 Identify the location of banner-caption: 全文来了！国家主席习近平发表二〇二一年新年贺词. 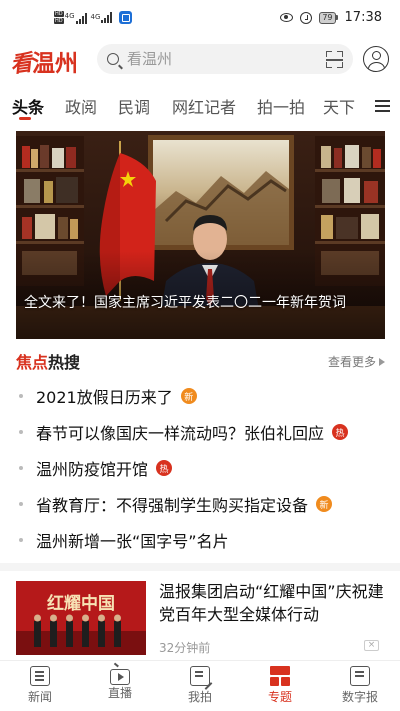
(185, 303).